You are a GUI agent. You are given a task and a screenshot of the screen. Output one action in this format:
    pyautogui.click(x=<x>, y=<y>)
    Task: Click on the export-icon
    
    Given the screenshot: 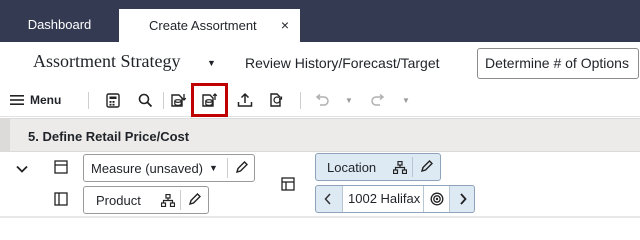 What is the action you would take?
    pyautogui.click(x=245, y=99)
    